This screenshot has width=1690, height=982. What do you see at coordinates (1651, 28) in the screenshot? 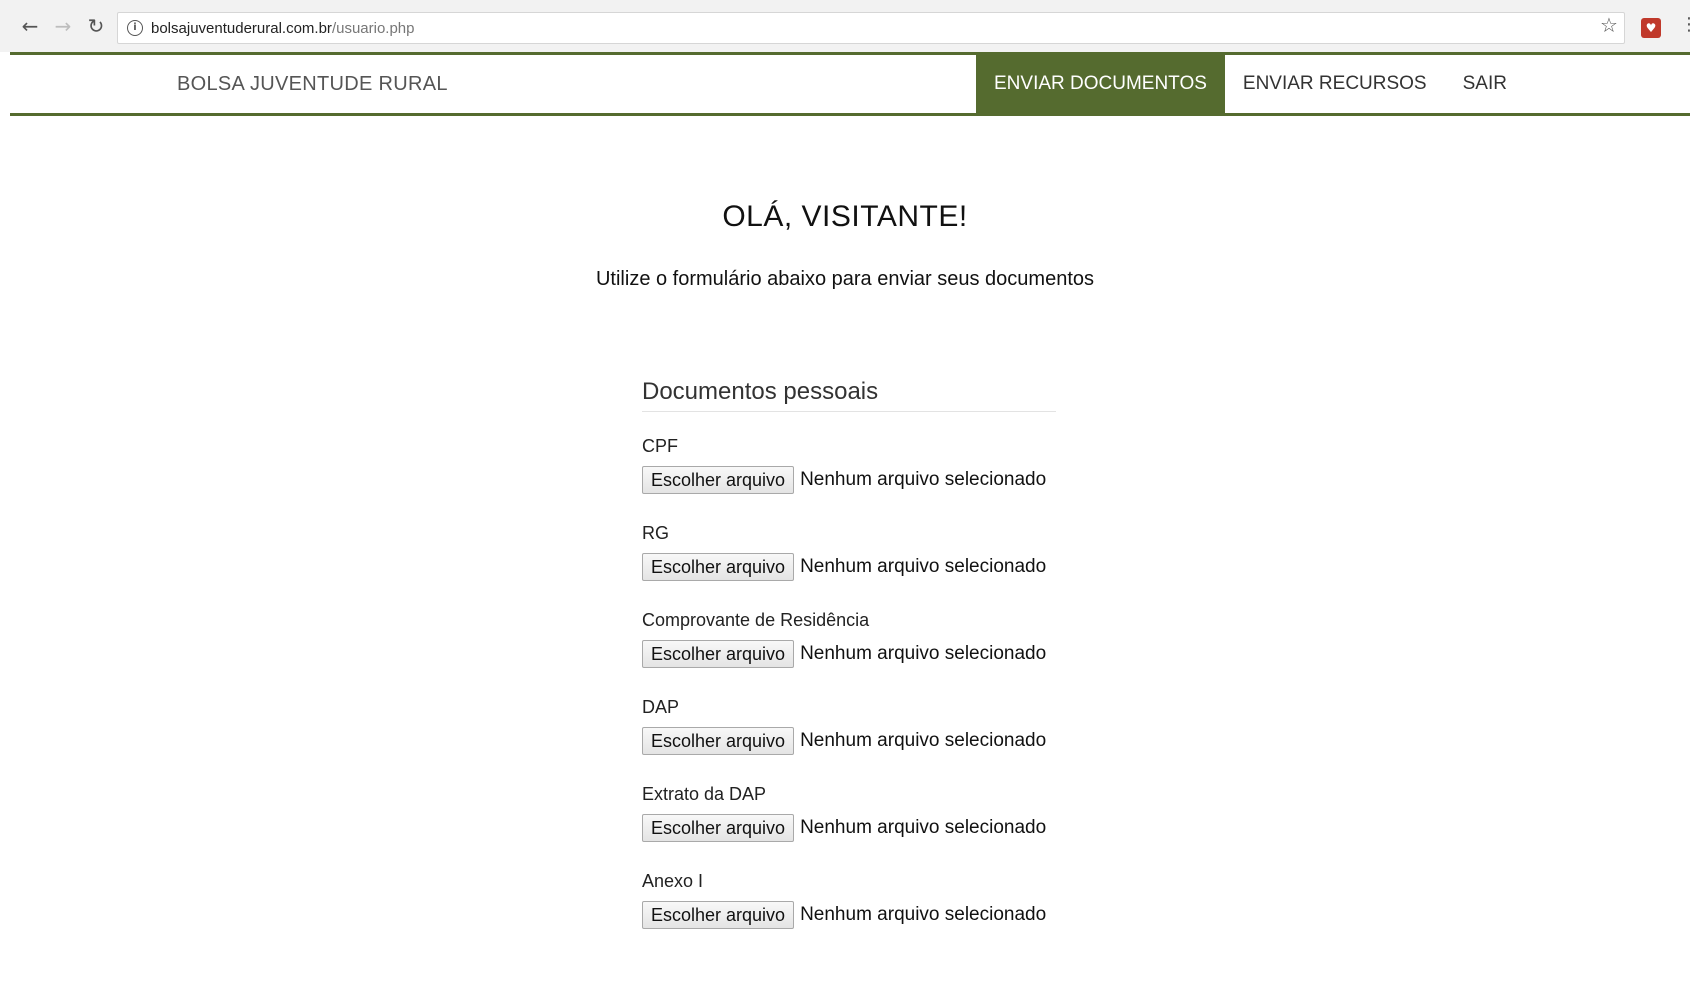
I see `extension-shield-icon: ♥` at bounding box center [1651, 28].